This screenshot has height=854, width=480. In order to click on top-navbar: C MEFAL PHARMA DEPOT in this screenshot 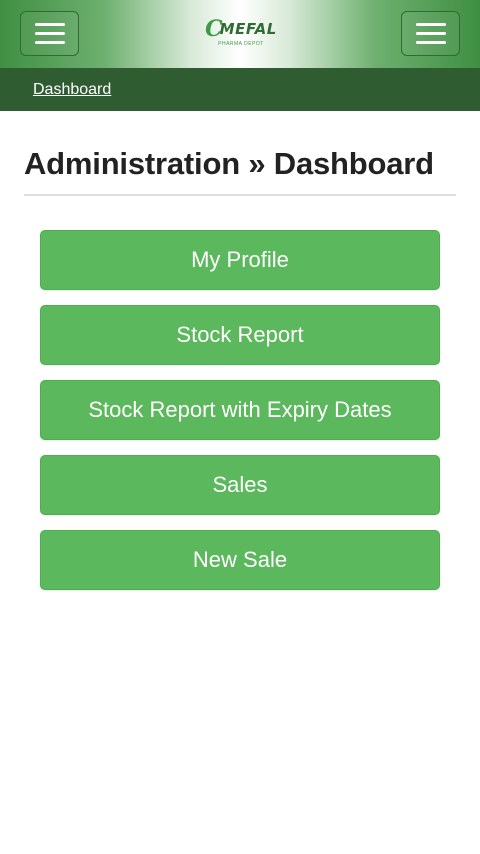, I will do `click(240, 34)`.